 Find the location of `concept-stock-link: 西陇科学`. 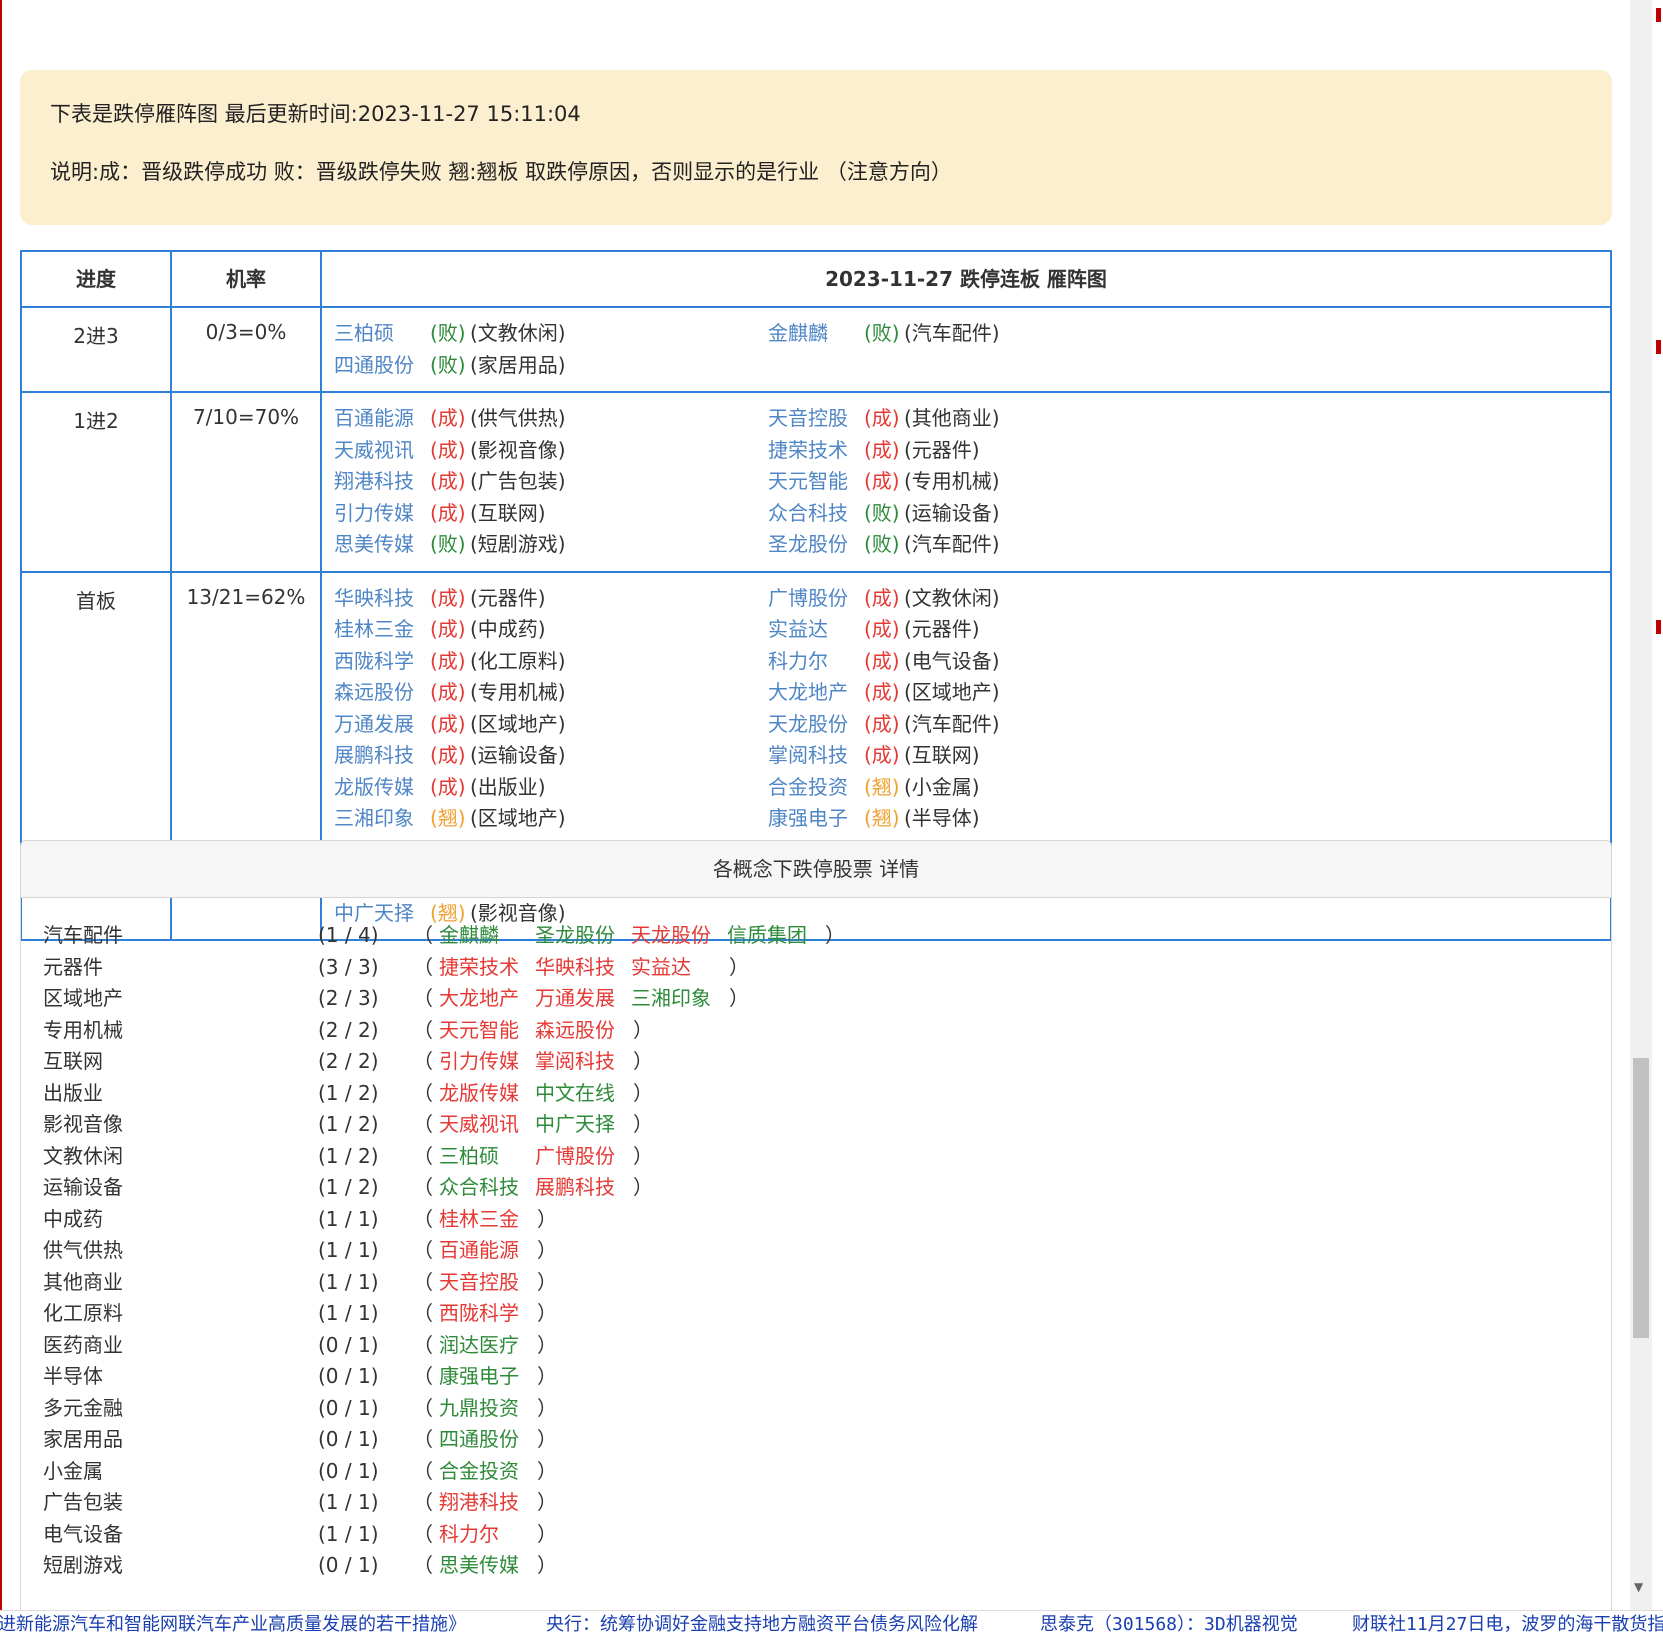

concept-stock-link: 西陇科学 is located at coordinates (487, 1314).